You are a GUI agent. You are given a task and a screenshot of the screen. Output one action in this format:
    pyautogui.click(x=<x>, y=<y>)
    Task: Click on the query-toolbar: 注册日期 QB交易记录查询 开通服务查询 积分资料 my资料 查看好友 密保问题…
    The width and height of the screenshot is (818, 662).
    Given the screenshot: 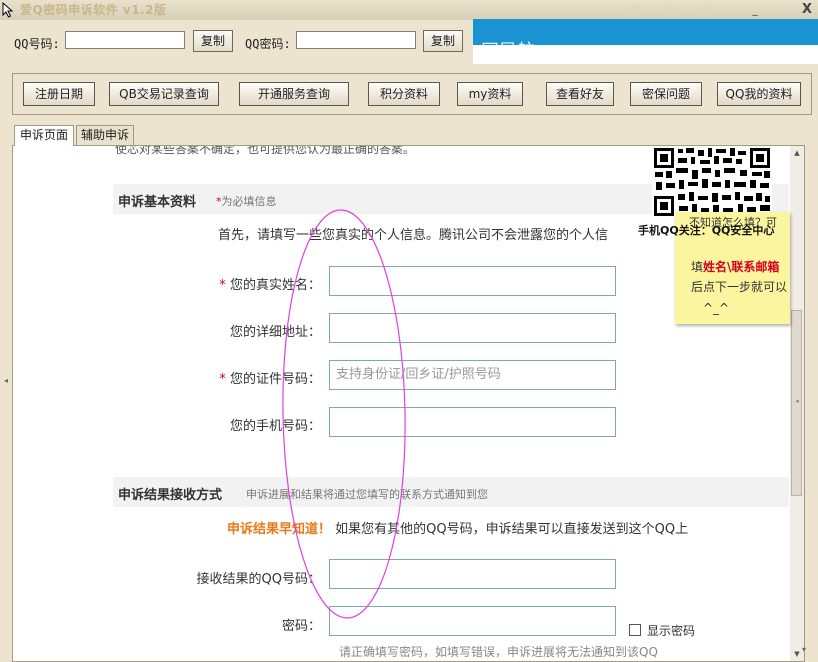 What is the action you would take?
    pyautogui.click(x=412, y=94)
    